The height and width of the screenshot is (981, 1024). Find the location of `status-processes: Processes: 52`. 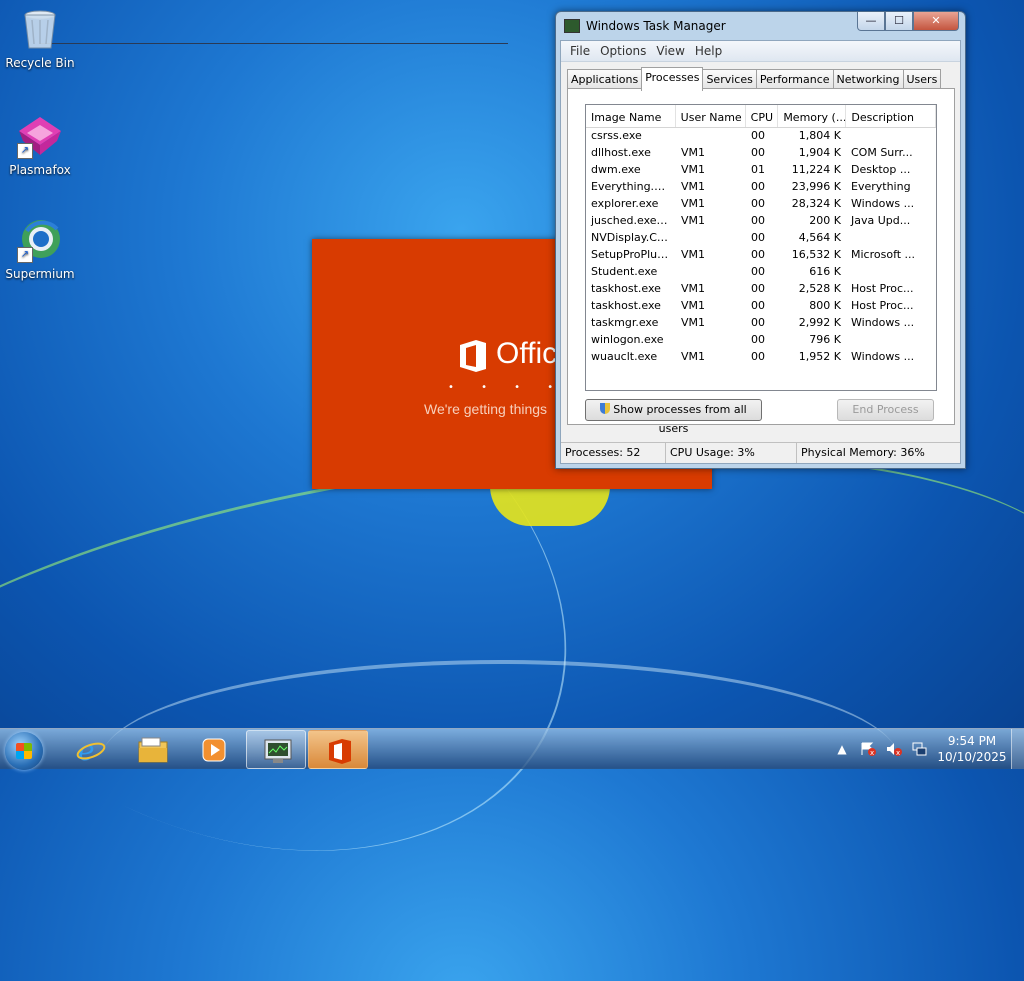

status-processes: Processes: 52 is located at coordinates (613, 453).